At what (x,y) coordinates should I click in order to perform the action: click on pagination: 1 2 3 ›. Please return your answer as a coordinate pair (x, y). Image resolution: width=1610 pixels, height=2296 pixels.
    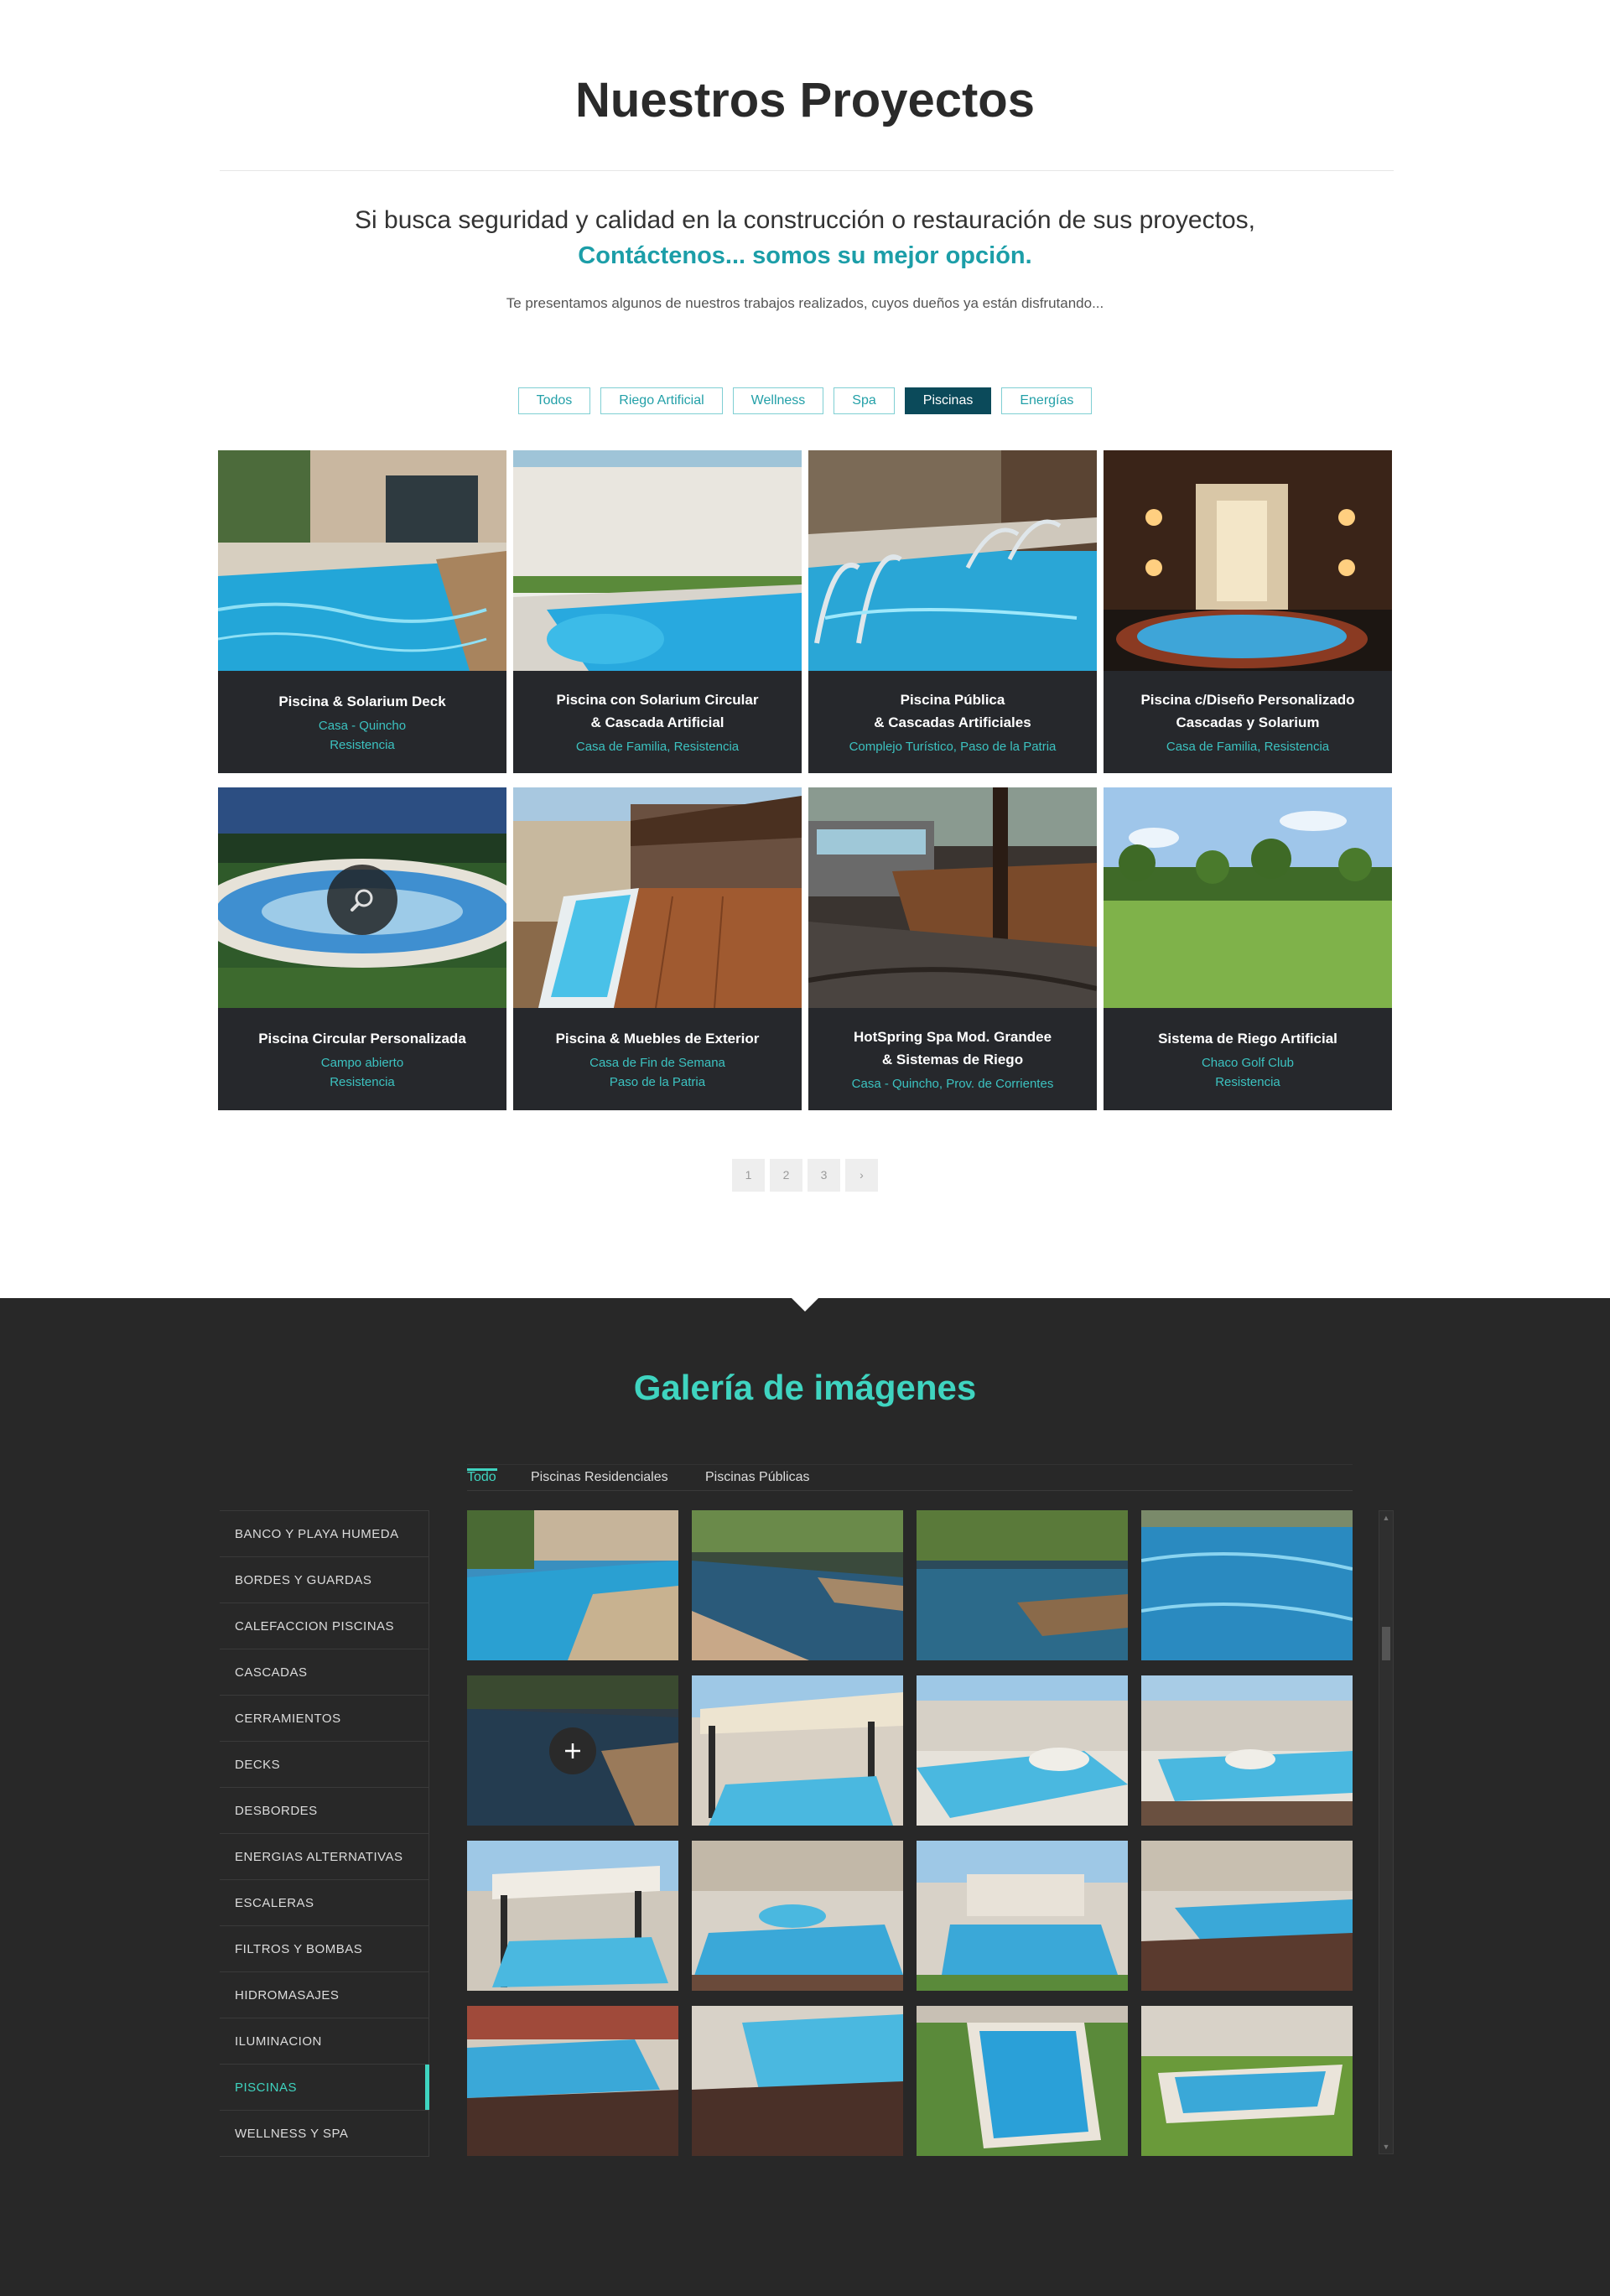
    Looking at the image, I should click on (805, 1175).